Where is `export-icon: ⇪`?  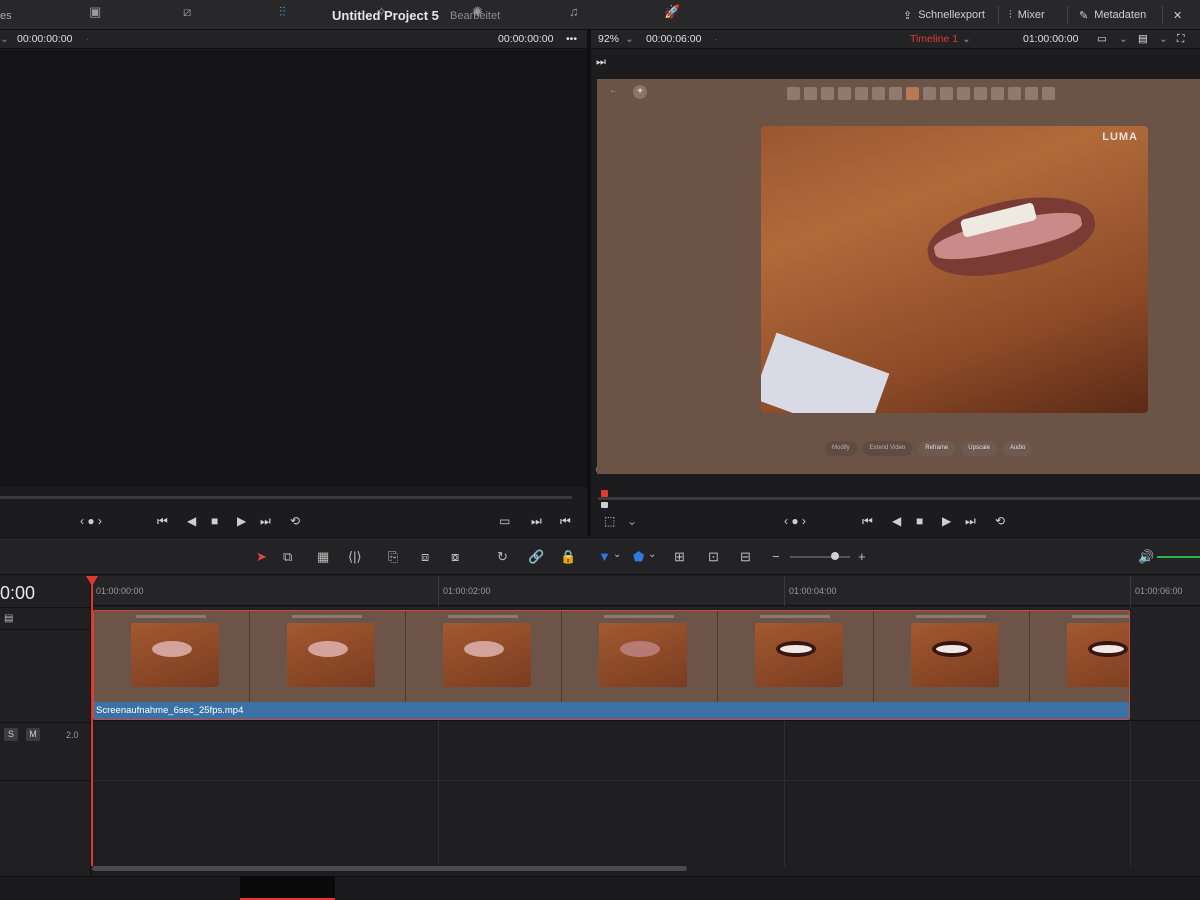 export-icon: ⇪ is located at coordinates (908, 15).